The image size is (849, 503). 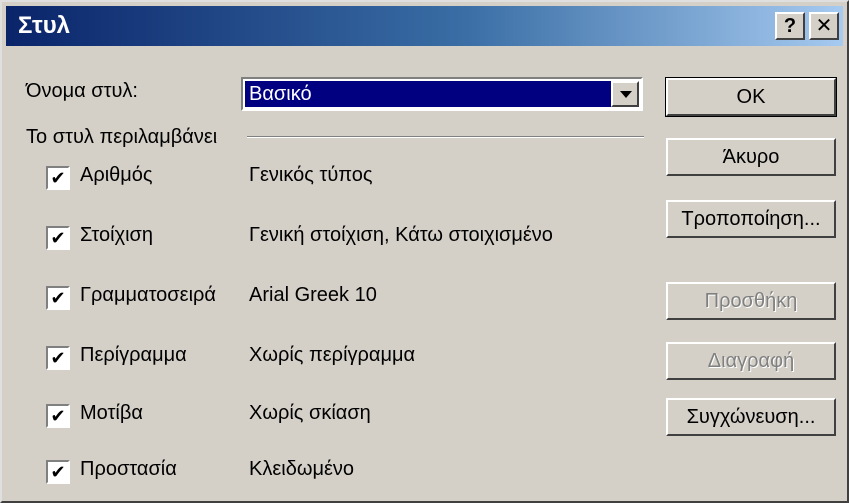 What do you see at coordinates (751, 97) in the screenshot?
I see `ok-button: OK` at bounding box center [751, 97].